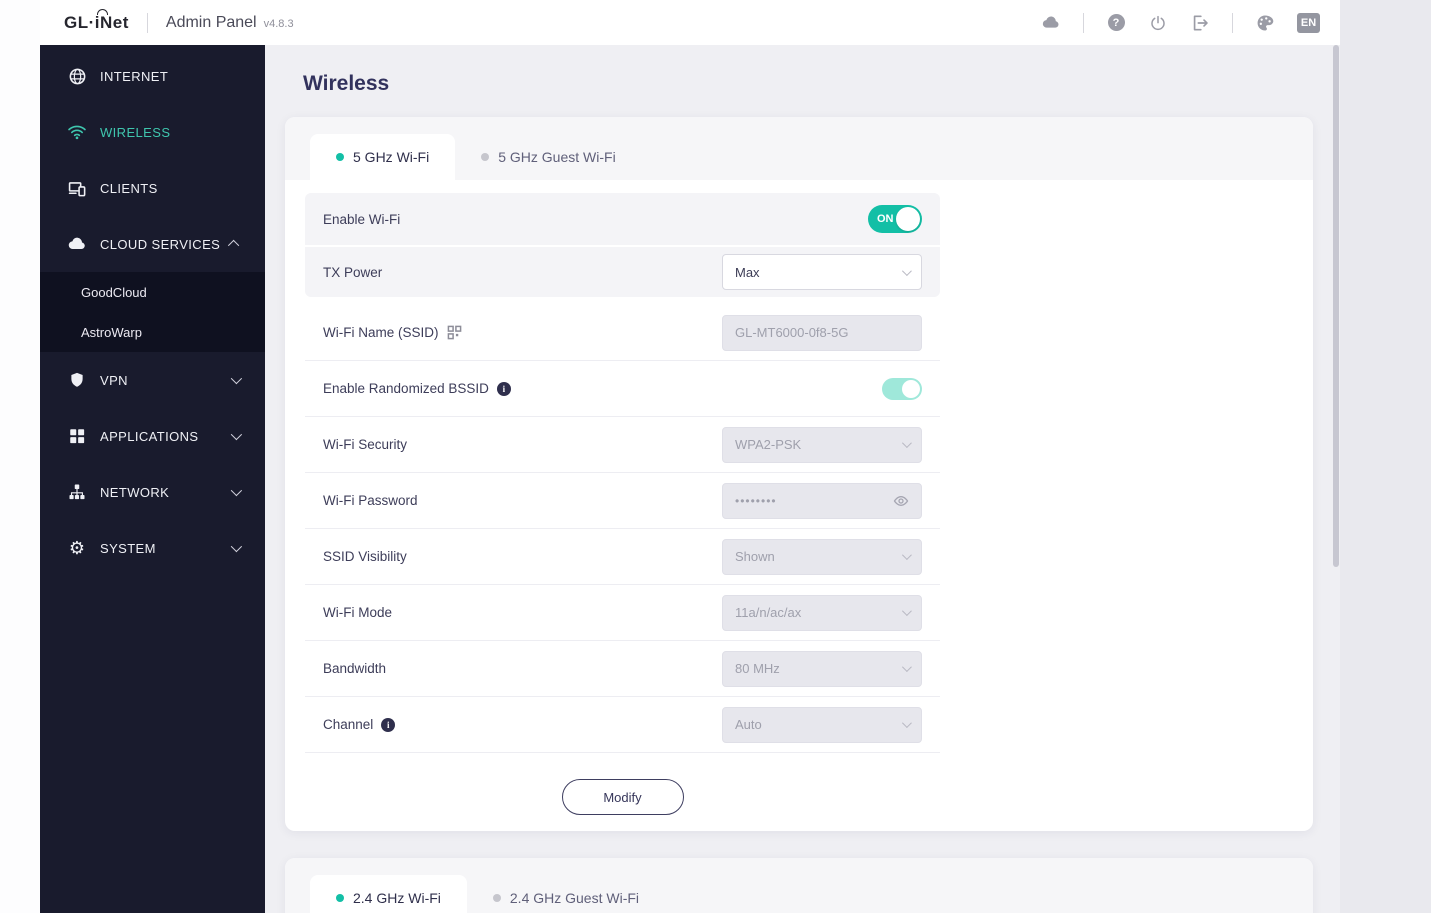 The width and height of the screenshot is (1431, 913). I want to click on palette-icon, so click(1265, 23).